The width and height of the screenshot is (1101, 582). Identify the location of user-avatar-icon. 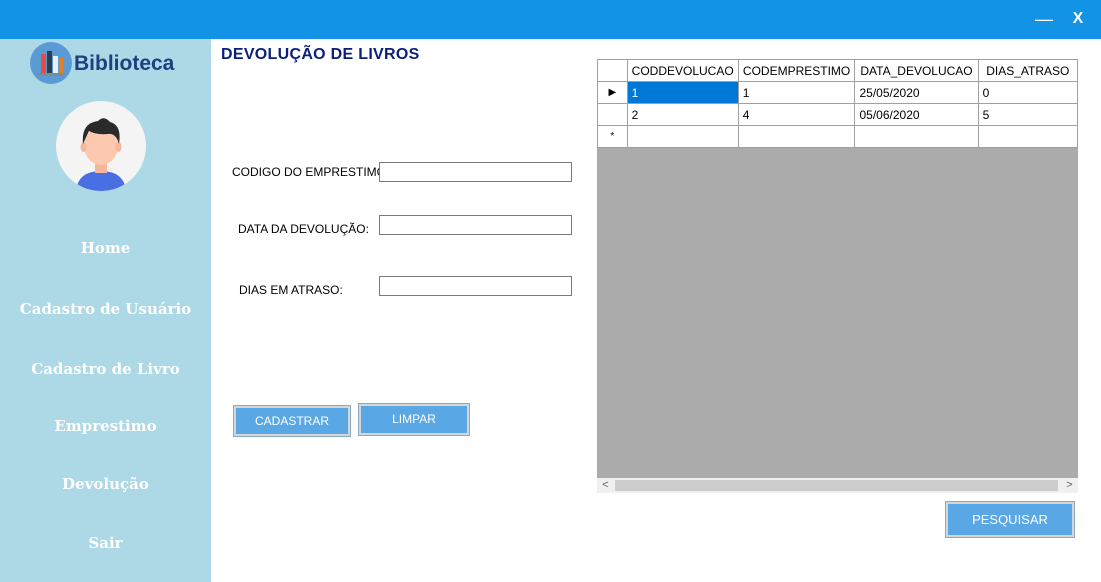
(101, 146).